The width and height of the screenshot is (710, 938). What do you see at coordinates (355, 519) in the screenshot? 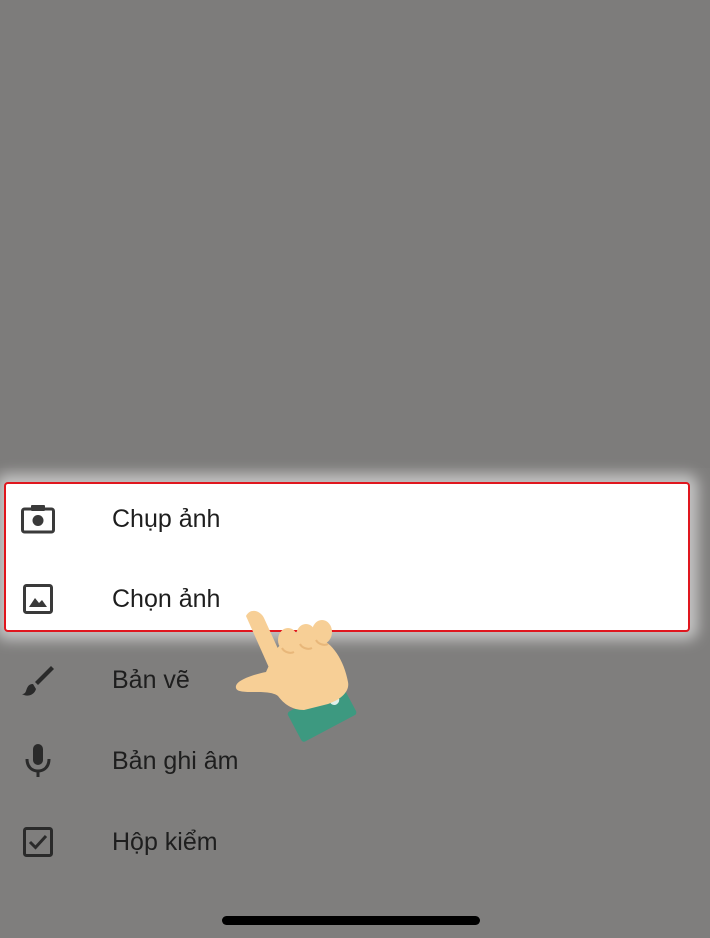
I see `menu-item-take-photo: Chụp ảnh` at bounding box center [355, 519].